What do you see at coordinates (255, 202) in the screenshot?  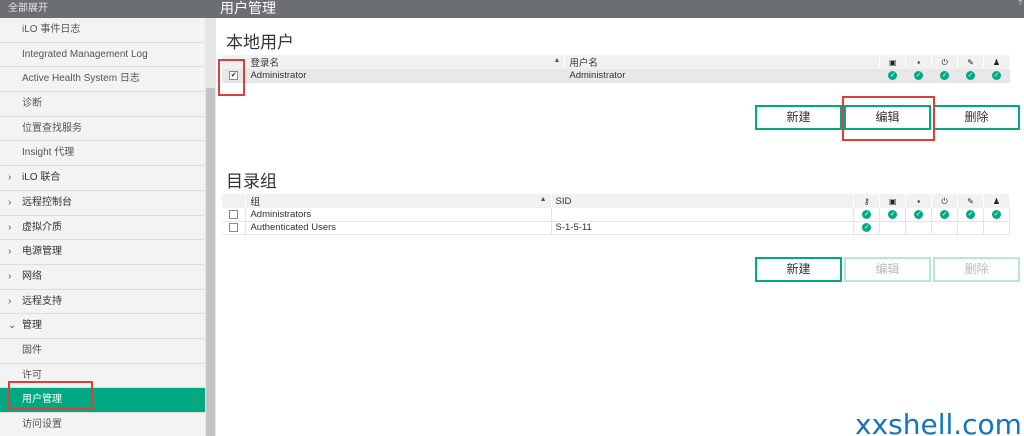 I see `column-group-label: 组` at bounding box center [255, 202].